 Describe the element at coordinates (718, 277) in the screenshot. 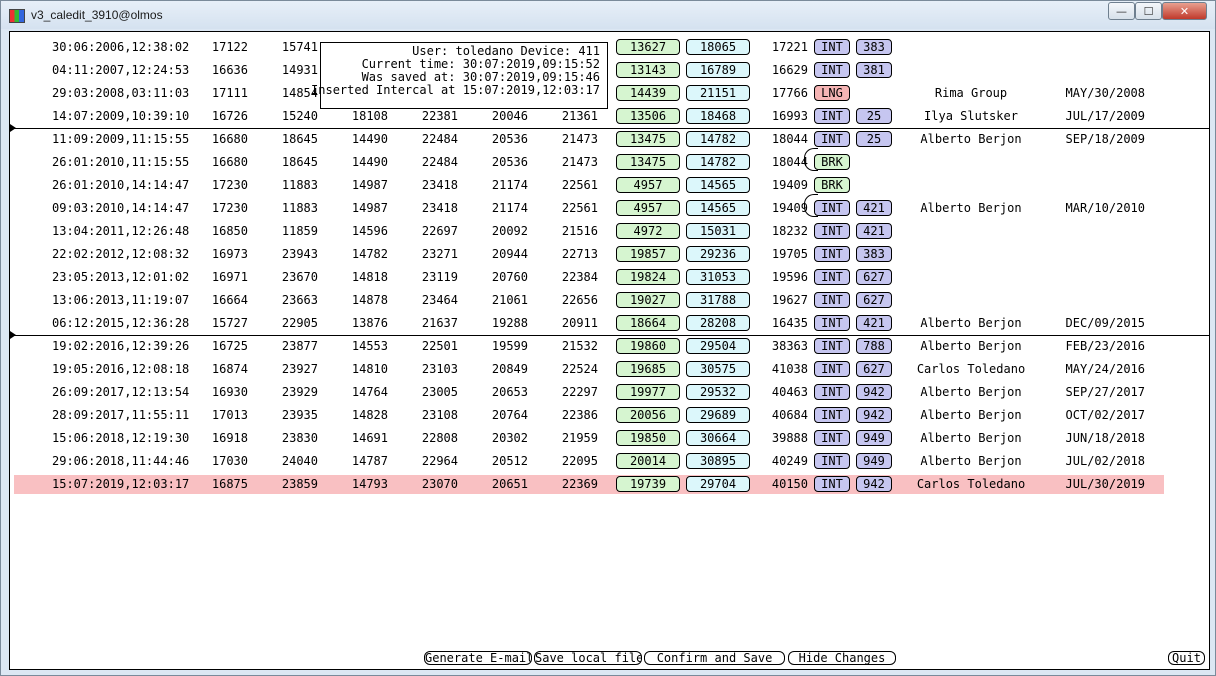

I see `row-cyan-value-box: 31053` at that location.